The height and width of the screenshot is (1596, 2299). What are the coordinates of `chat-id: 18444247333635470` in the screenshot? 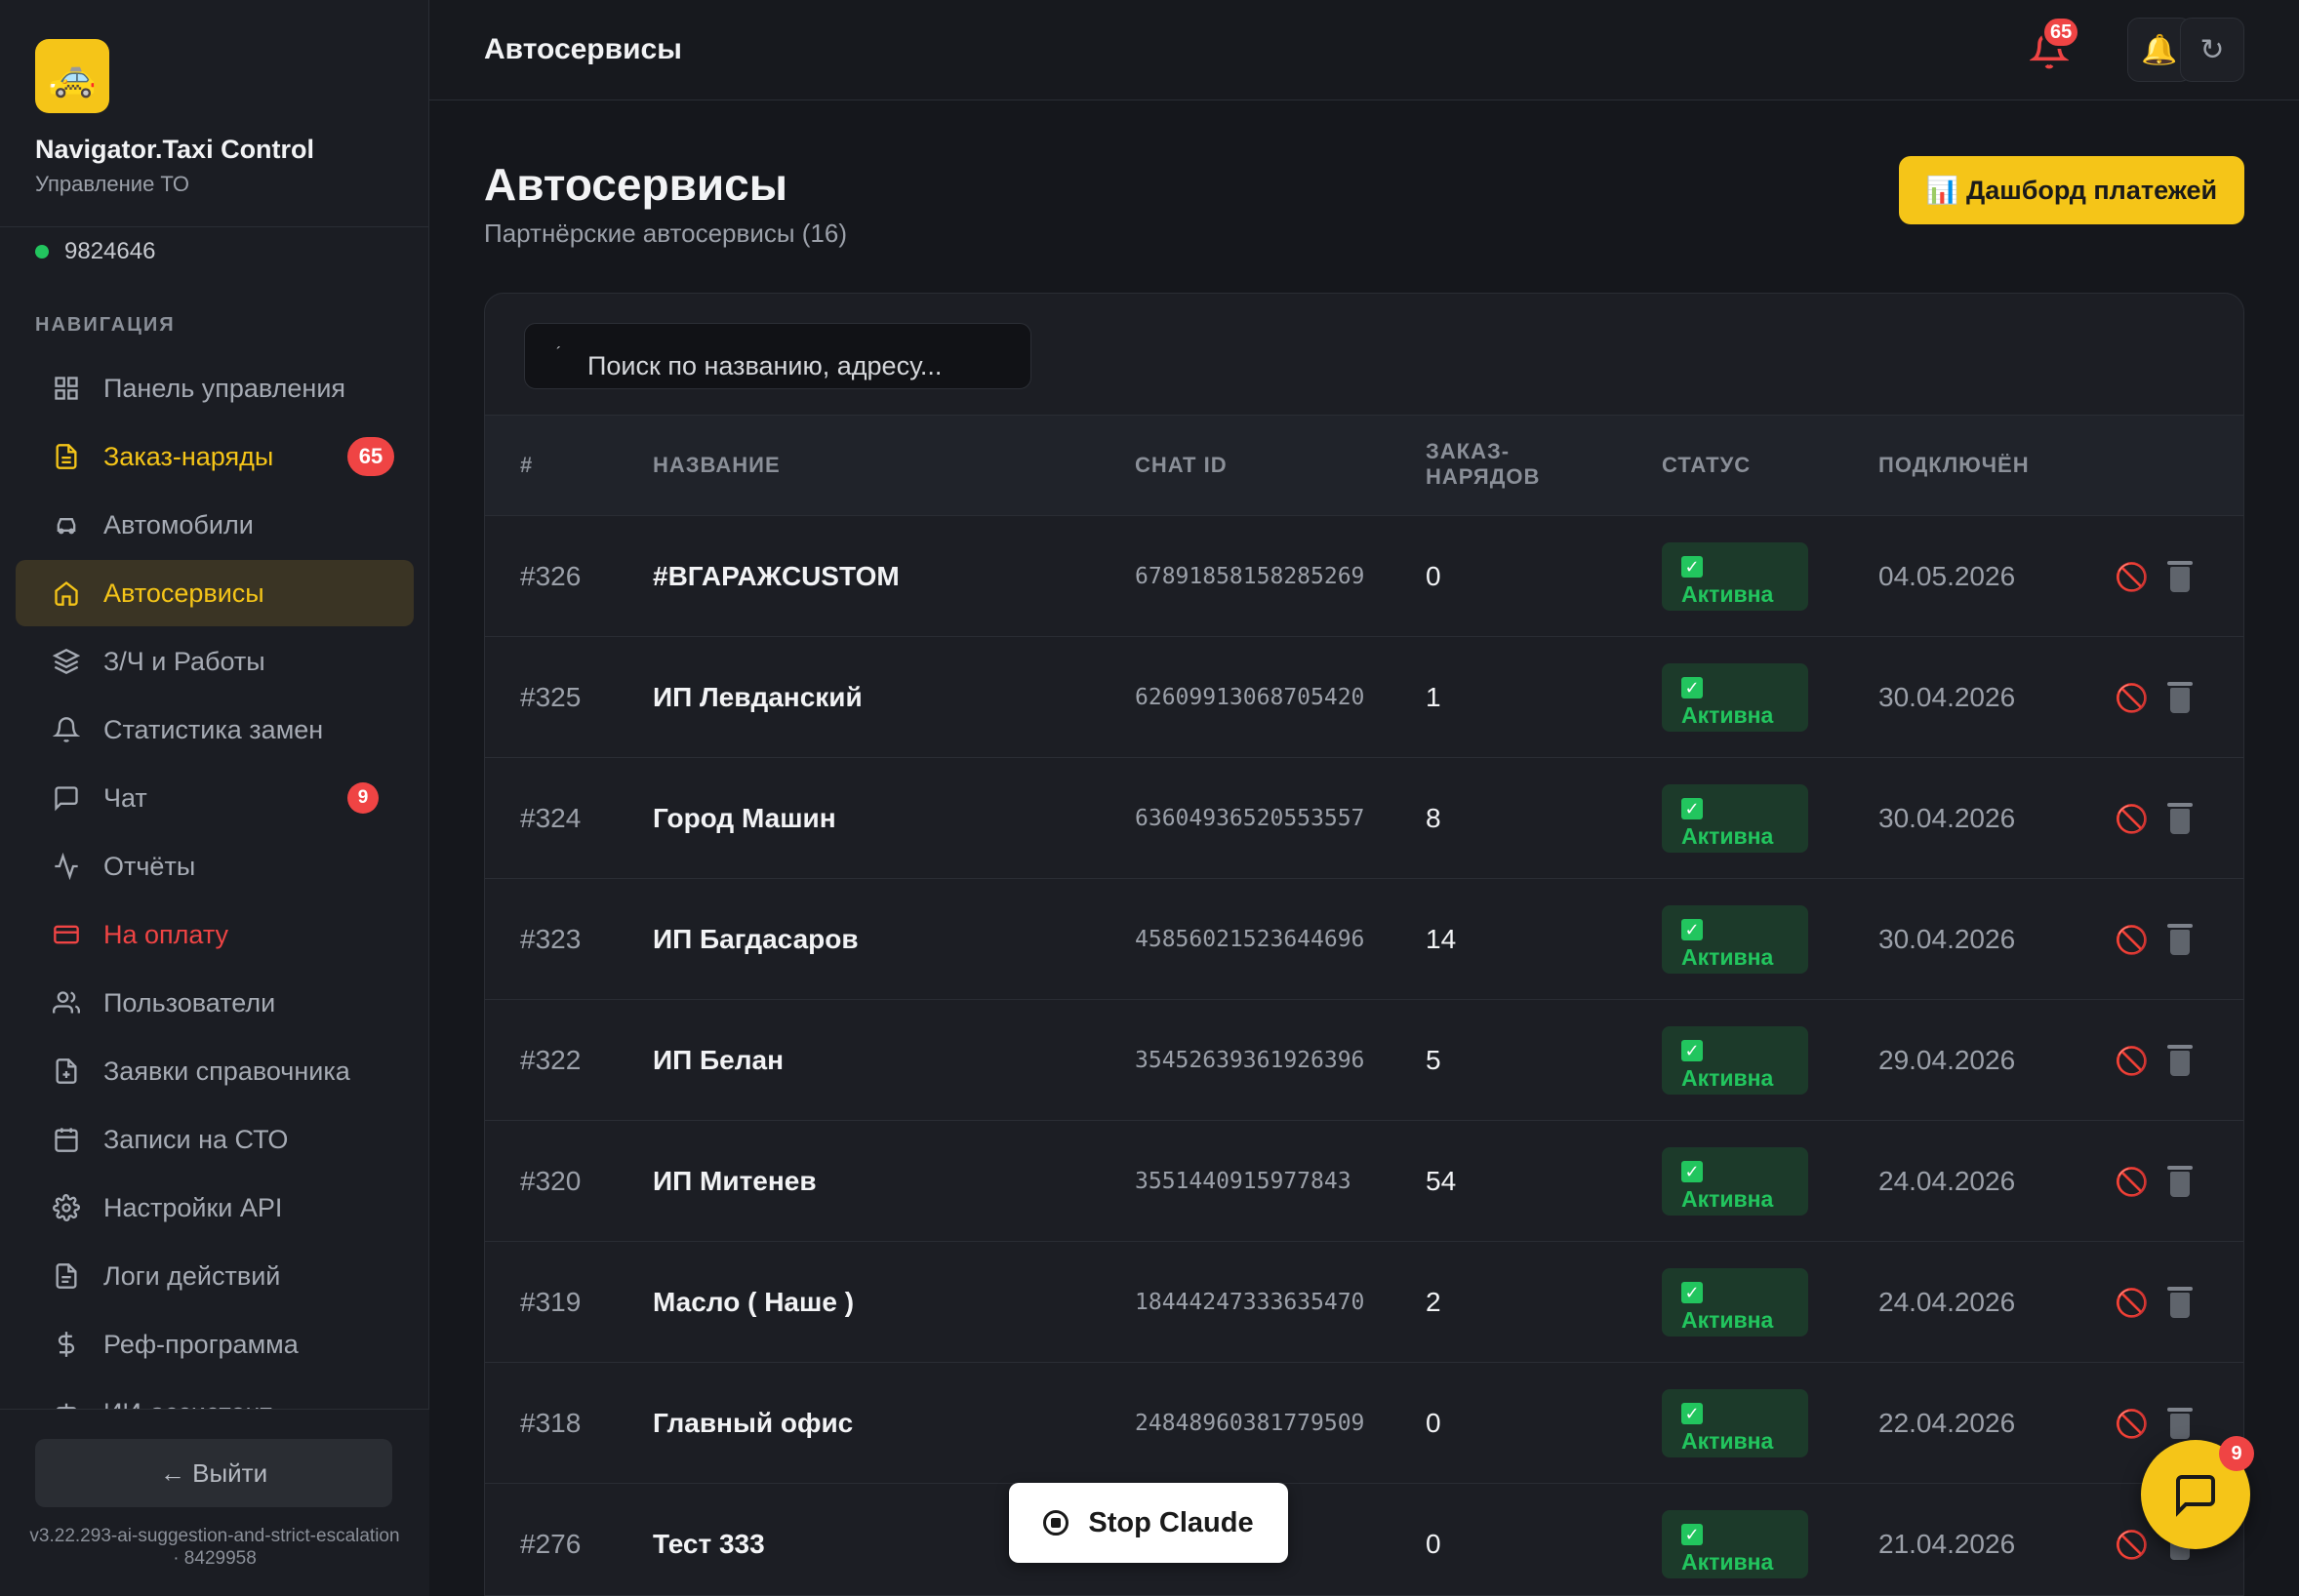 It's located at (1250, 1303).